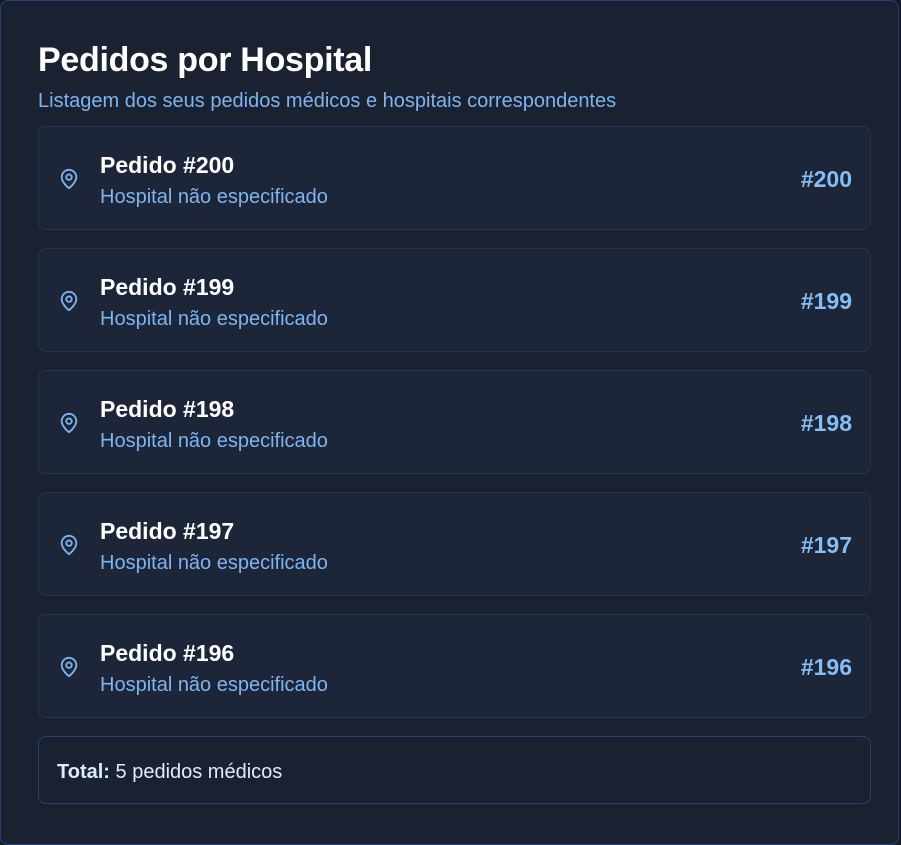 This screenshot has width=901, height=845. I want to click on order-title: Pedido #200, so click(167, 165).